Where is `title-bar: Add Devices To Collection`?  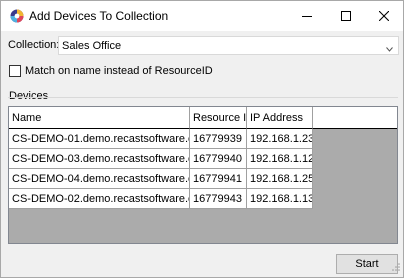
title-bar: Add Devices To Collection is located at coordinates (202, 16).